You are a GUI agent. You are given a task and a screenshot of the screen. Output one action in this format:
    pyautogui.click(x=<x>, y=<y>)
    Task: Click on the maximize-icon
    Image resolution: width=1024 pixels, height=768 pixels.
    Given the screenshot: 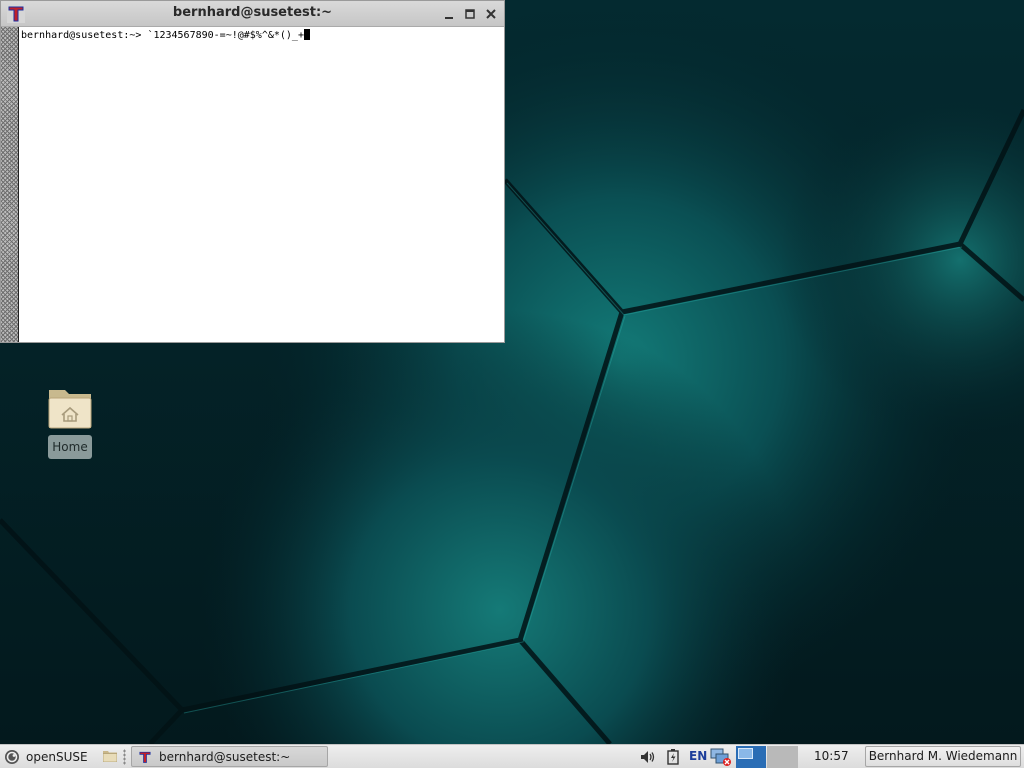 What is the action you would take?
    pyautogui.click(x=470, y=14)
    